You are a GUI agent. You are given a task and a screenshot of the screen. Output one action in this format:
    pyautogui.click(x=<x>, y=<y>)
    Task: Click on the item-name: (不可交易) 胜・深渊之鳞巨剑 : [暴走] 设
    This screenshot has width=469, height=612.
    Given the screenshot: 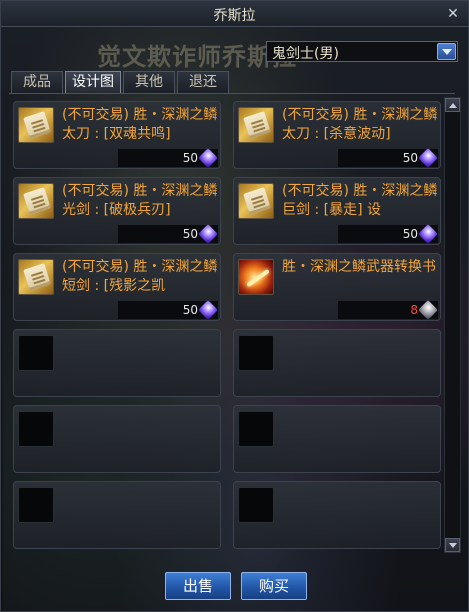 What is the action you would take?
    pyautogui.click(x=360, y=200)
    